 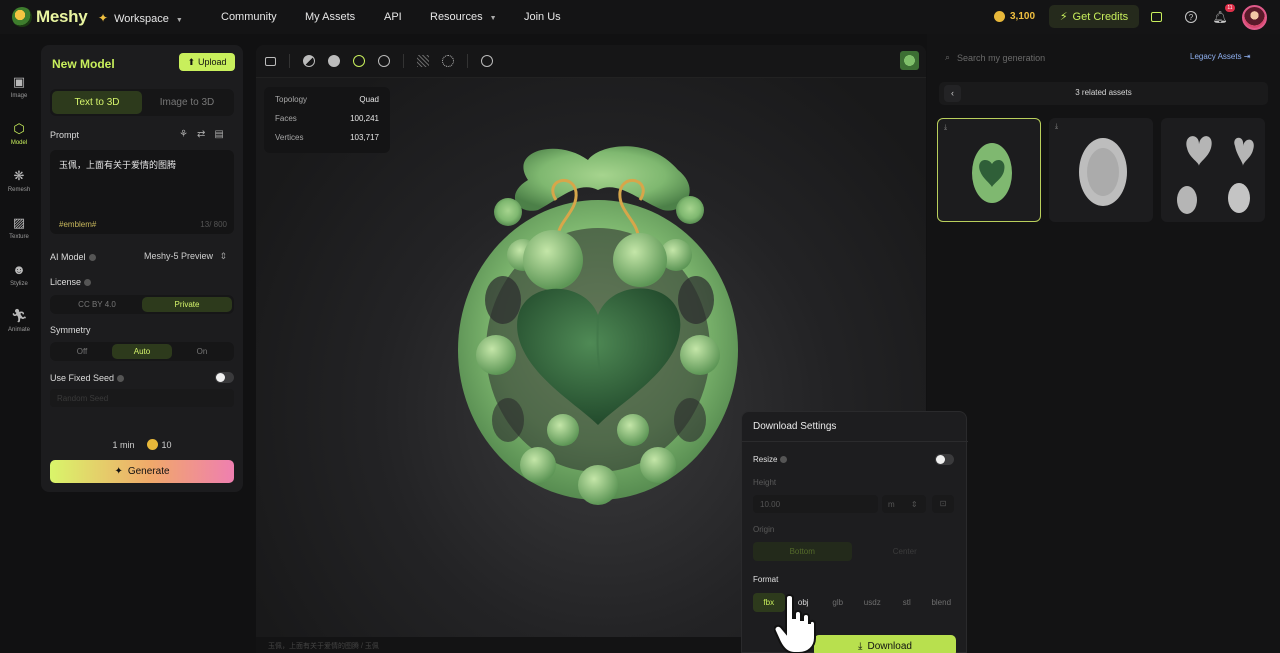 What do you see at coordinates (456, 17) in the screenshot?
I see `resources-label: Resources` at bounding box center [456, 17].